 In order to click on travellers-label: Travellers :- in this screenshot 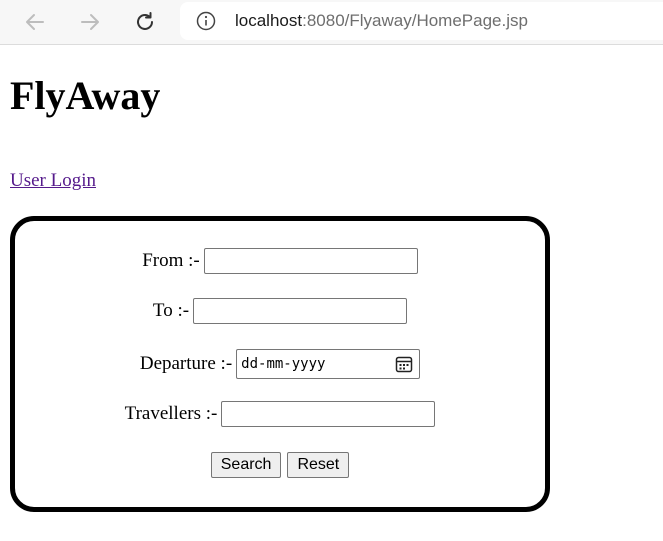, I will do `click(171, 413)`.